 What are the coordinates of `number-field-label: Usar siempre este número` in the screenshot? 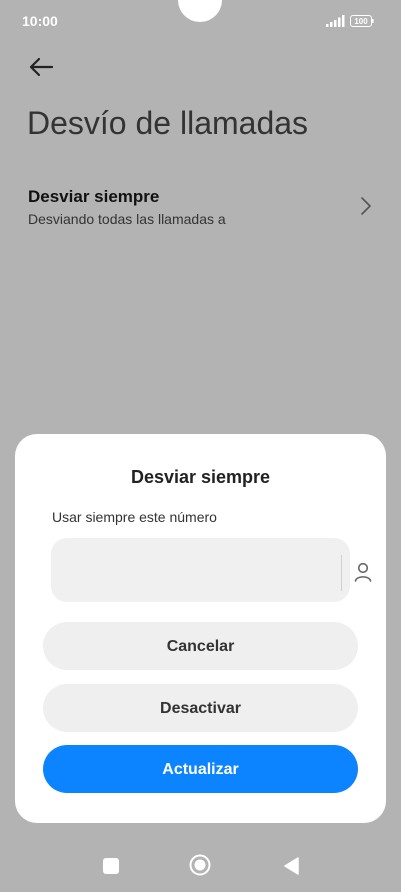 It's located at (134, 517).